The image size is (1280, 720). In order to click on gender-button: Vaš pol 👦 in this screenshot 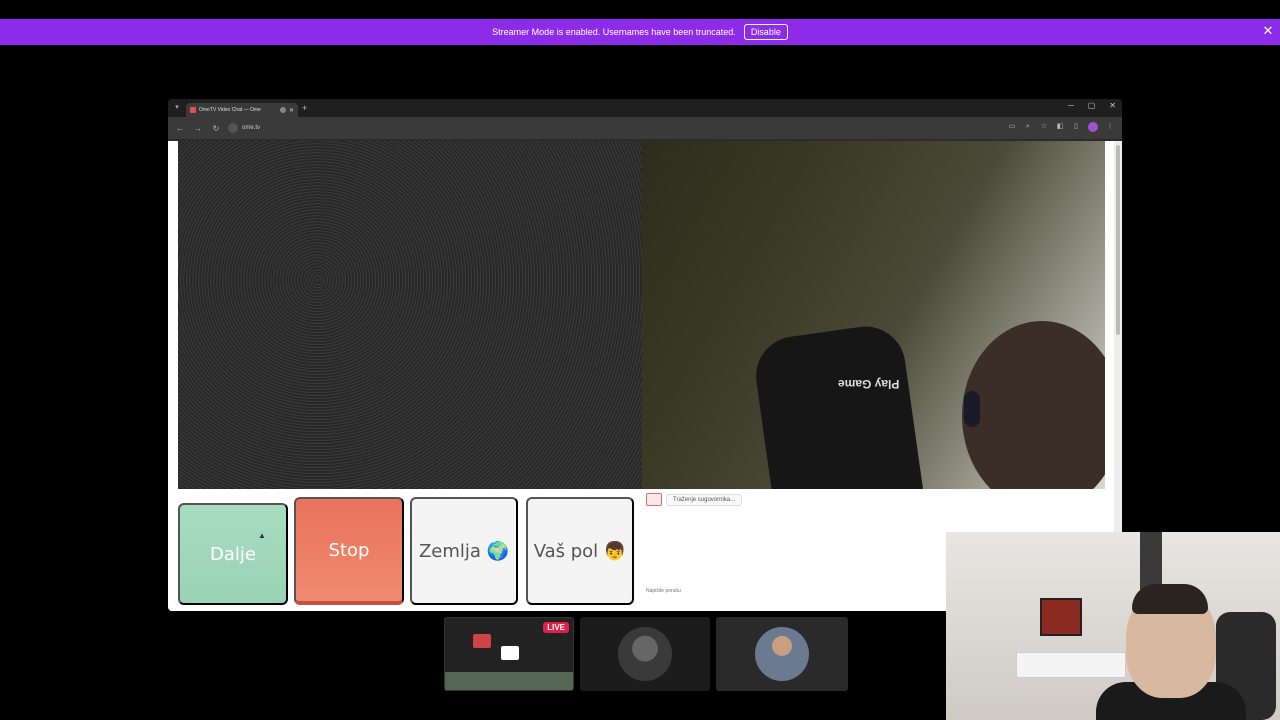, I will do `click(580, 551)`.